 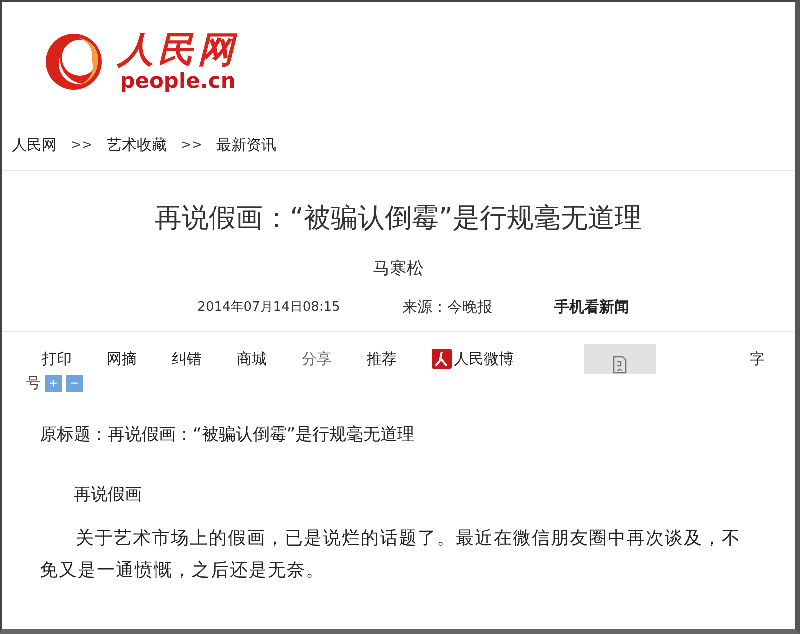 What do you see at coordinates (33, 383) in the screenshot?
I see `font-size-label: 号` at bounding box center [33, 383].